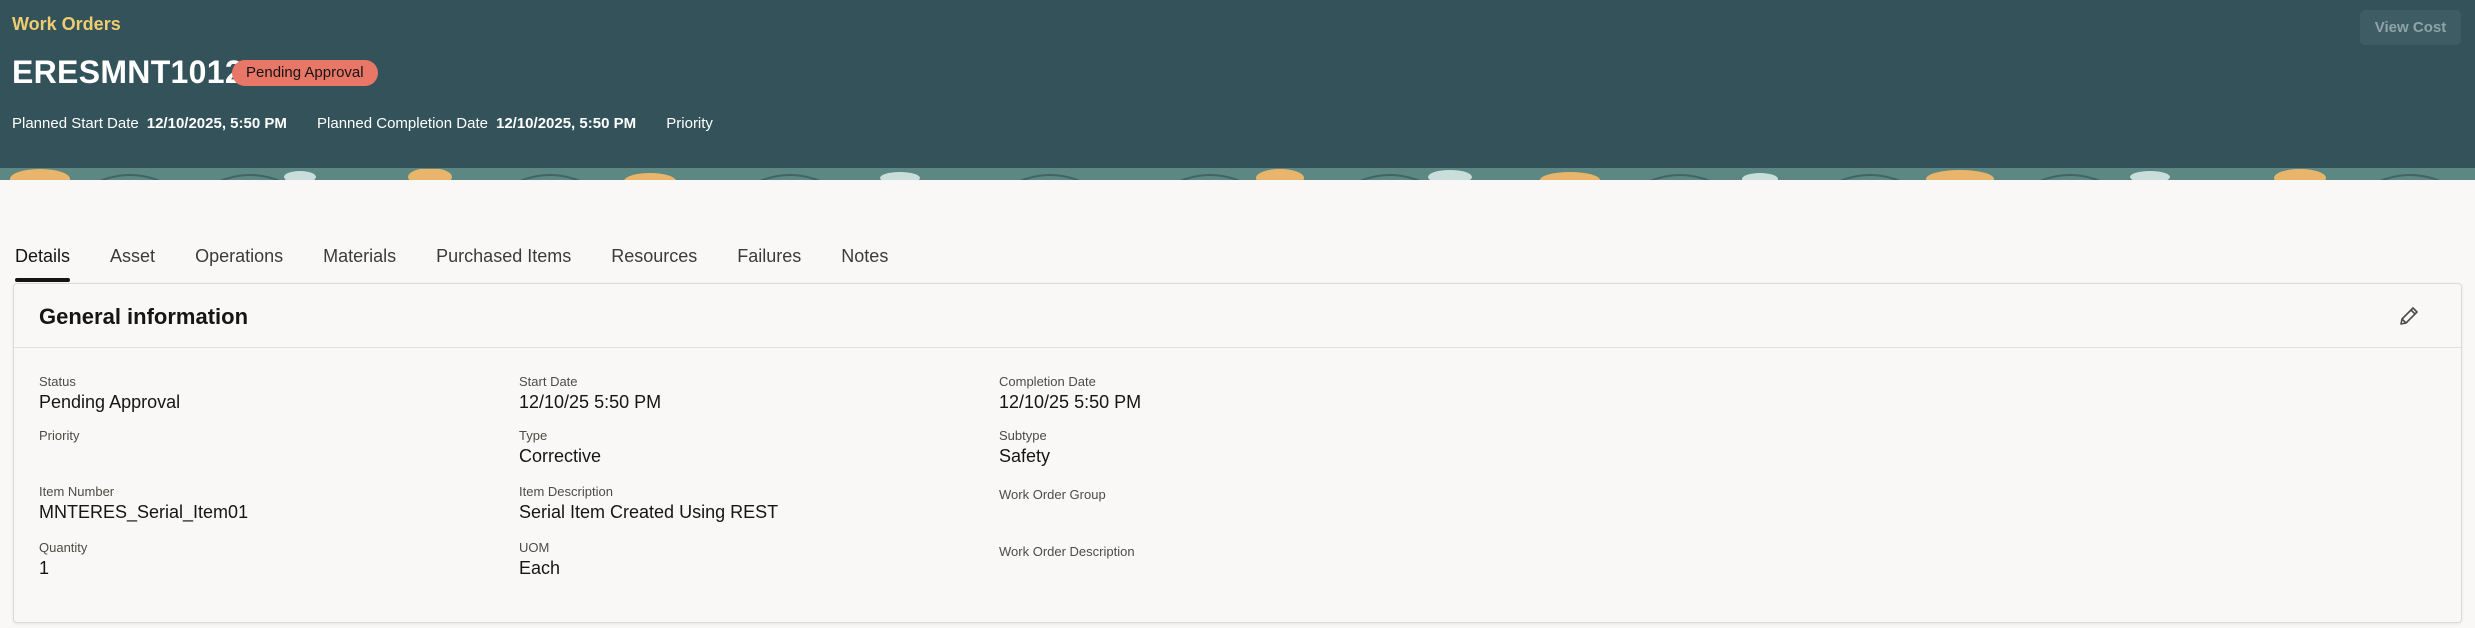  I want to click on edit-button, so click(2409, 316).